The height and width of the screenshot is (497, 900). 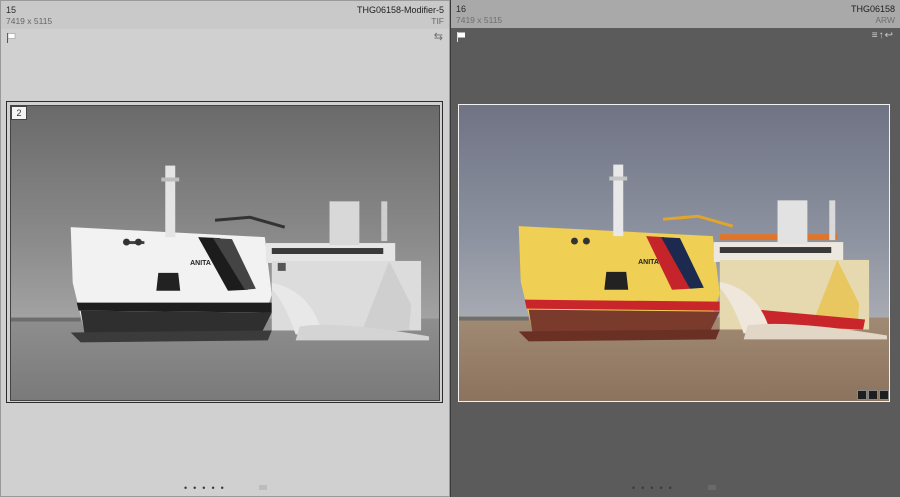 What do you see at coordinates (872, 9) in the screenshot?
I see `file-name: THG06158` at bounding box center [872, 9].